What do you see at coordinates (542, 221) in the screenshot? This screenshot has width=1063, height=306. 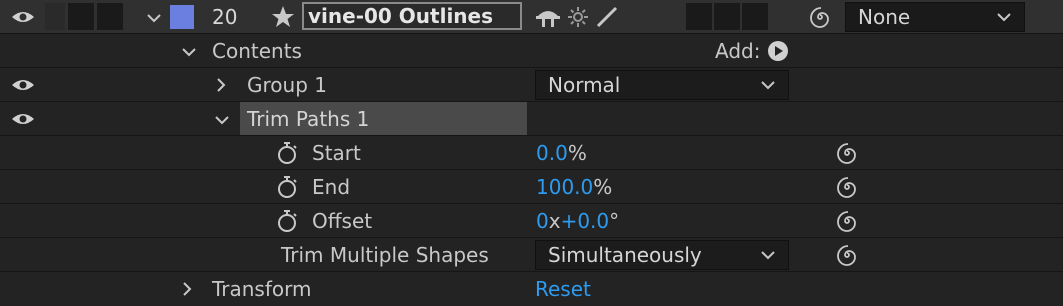 I see `offset-revolutions: 0` at bounding box center [542, 221].